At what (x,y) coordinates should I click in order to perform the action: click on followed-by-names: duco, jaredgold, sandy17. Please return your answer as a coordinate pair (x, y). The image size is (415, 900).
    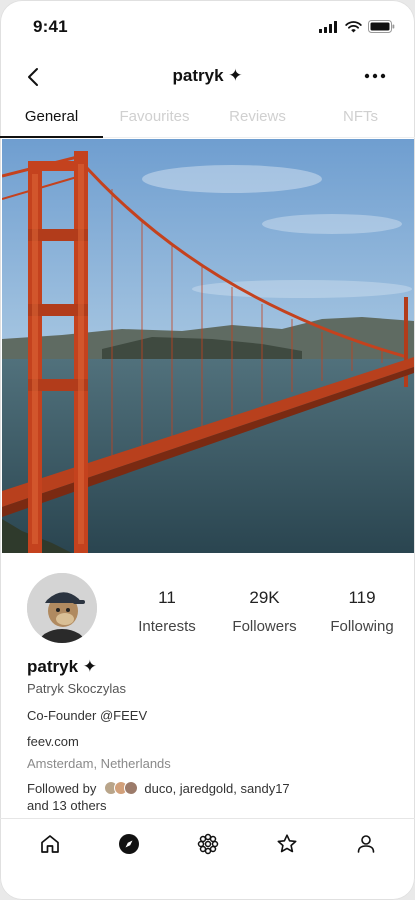
    Looking at the image, I should click on (216, 788).